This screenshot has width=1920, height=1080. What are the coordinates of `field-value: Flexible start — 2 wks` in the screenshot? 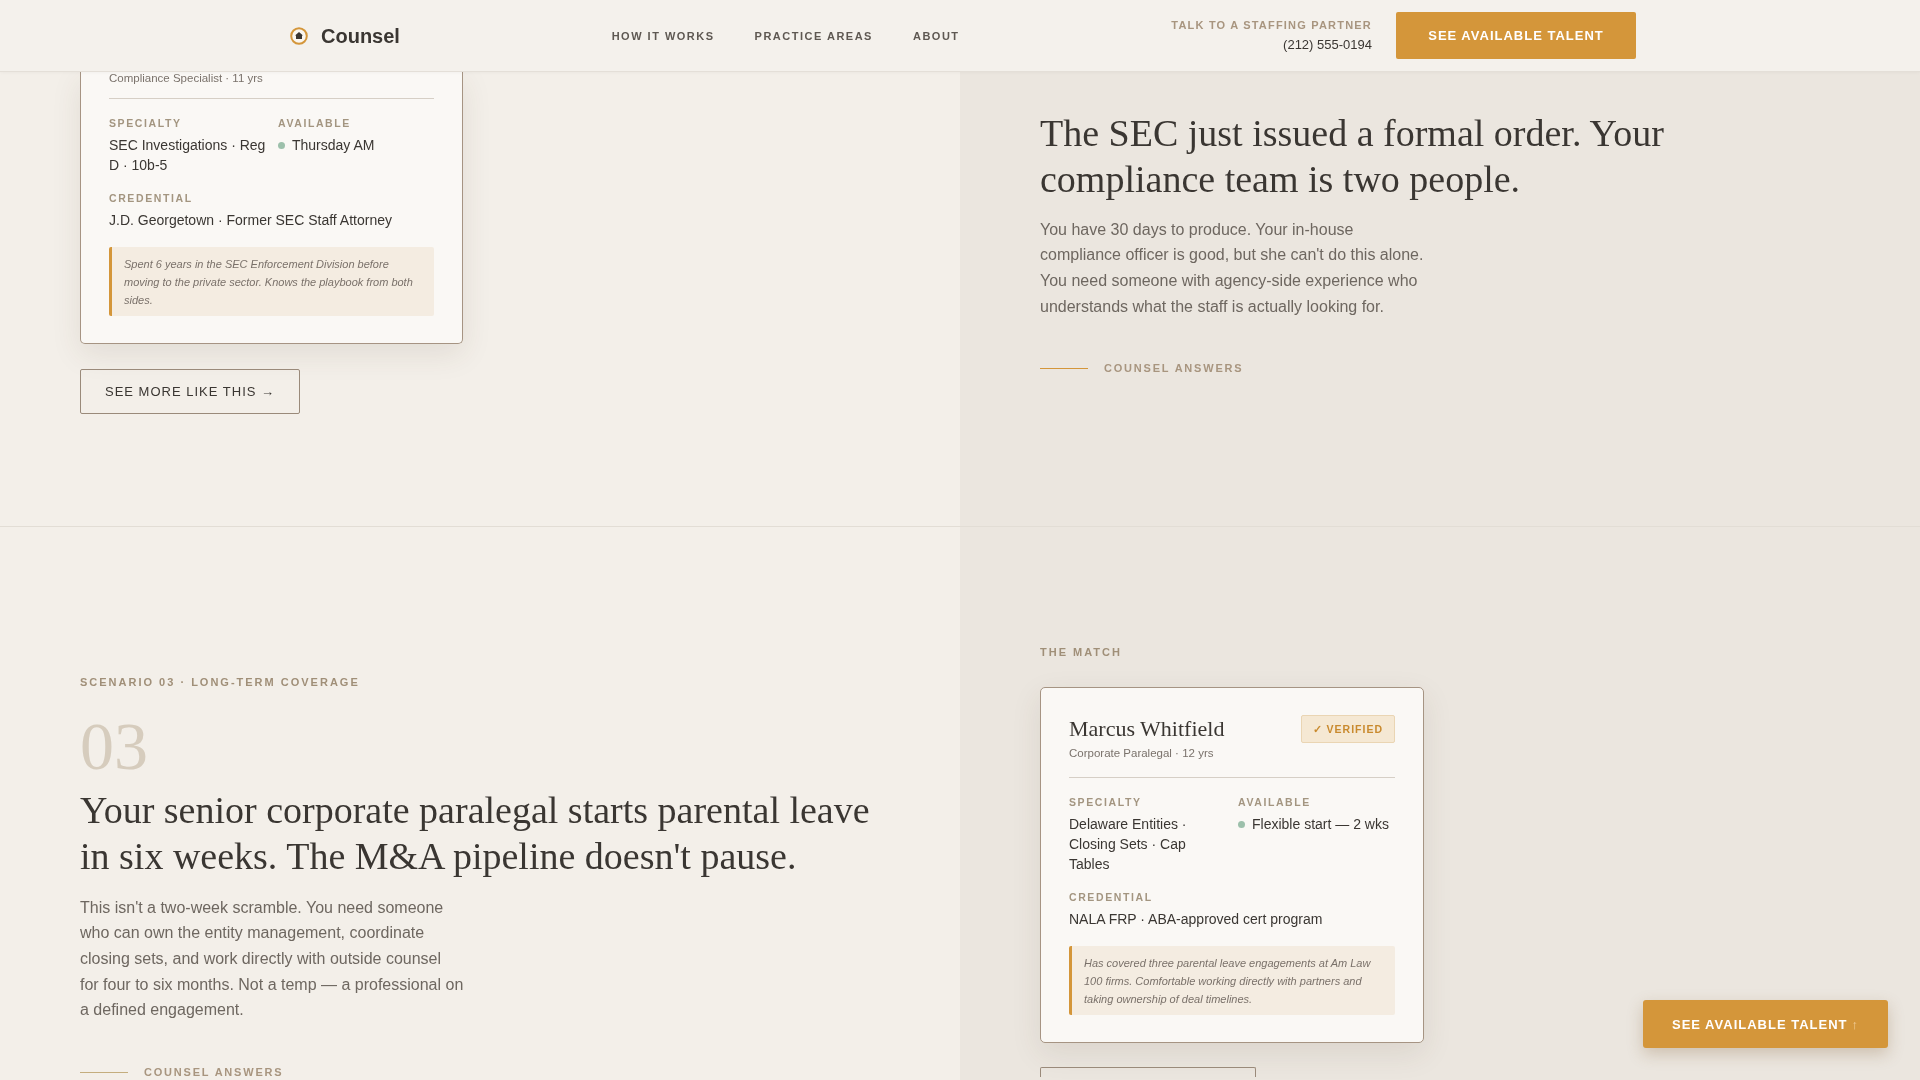 It's located at (1320, 824).